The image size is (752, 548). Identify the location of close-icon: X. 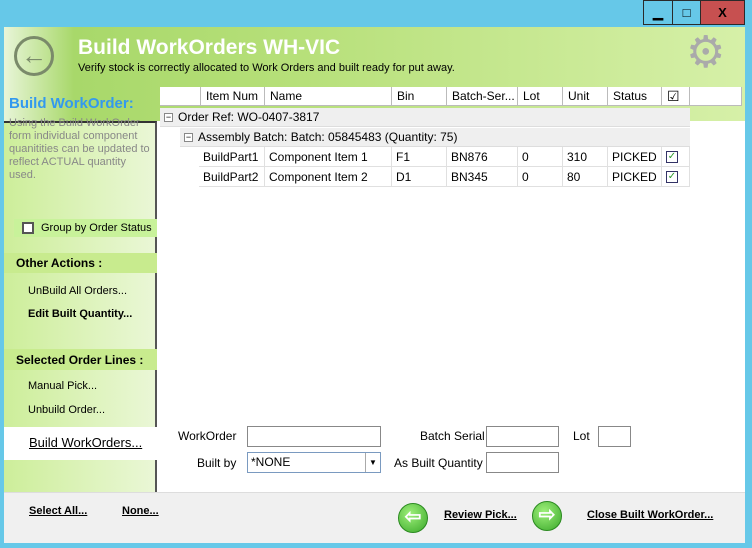
(722, 12).